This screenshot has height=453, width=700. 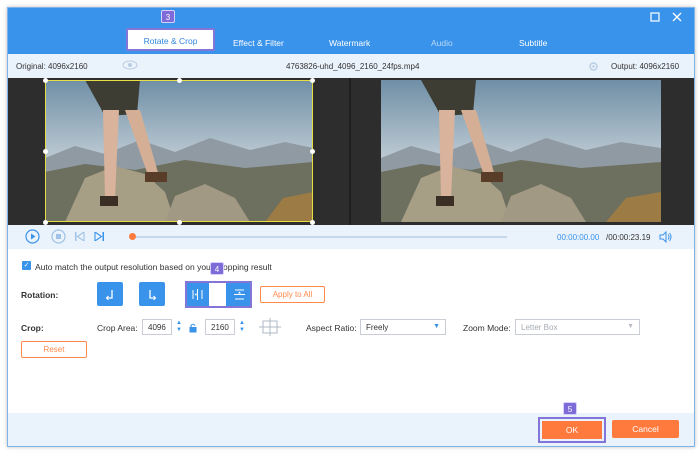 What do you see at coordinates (665, 237) in the screenshot?
I see `volume-icon` at bounding box center [665, 237].